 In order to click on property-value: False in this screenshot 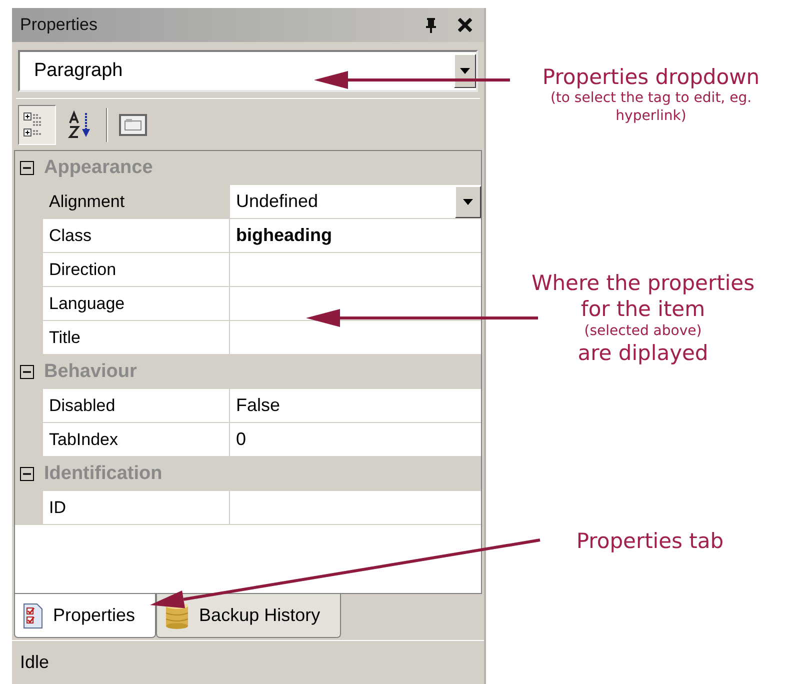, I will do `click(355, 406)`.